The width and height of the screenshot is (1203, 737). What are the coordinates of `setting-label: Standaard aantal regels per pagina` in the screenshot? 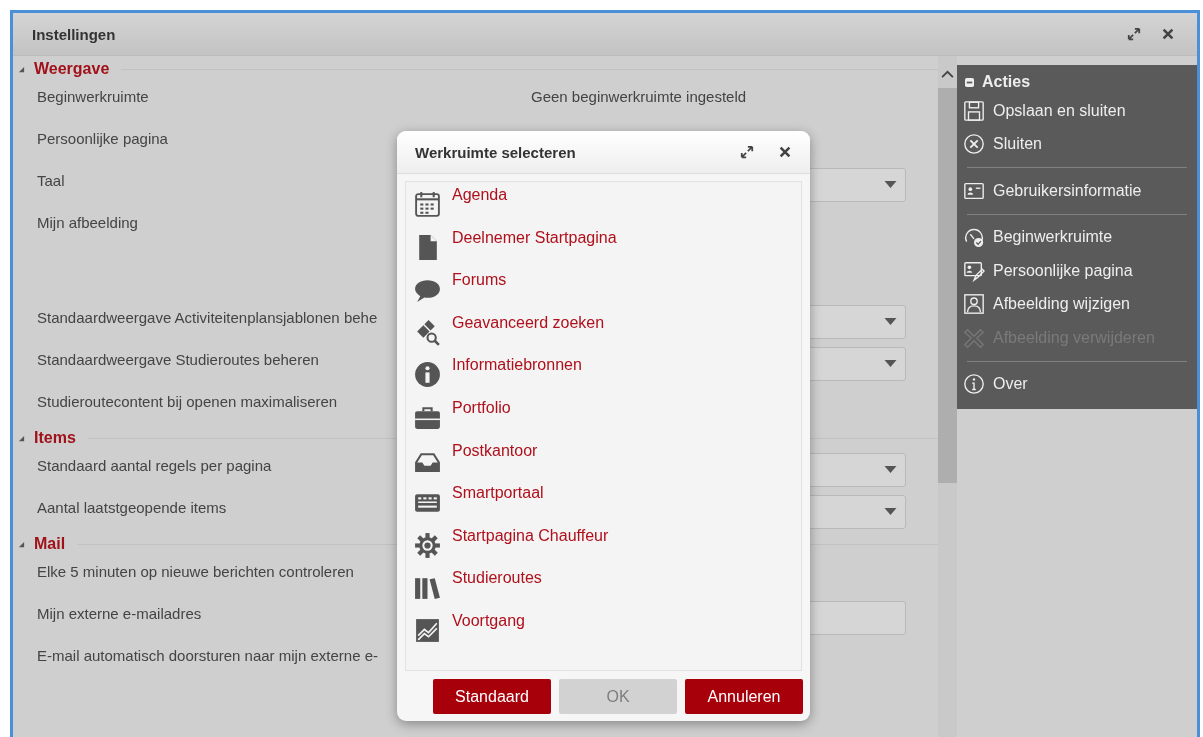 It's located at (154, 465).